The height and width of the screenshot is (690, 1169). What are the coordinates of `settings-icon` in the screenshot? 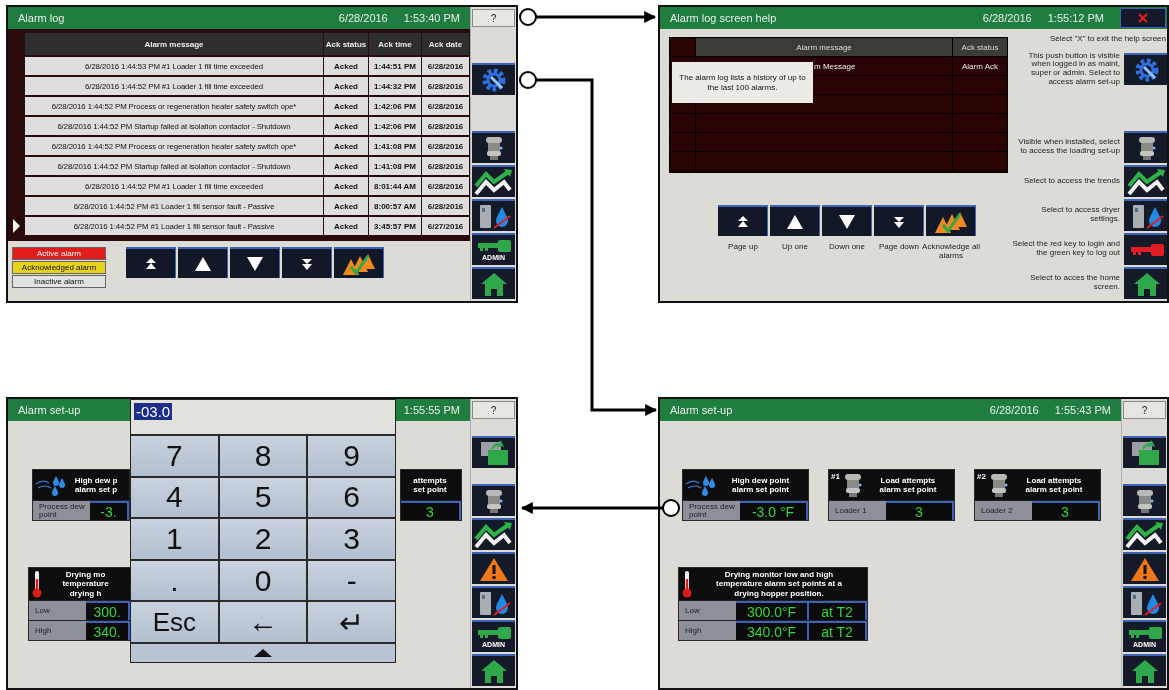 It's located at (493, 80).